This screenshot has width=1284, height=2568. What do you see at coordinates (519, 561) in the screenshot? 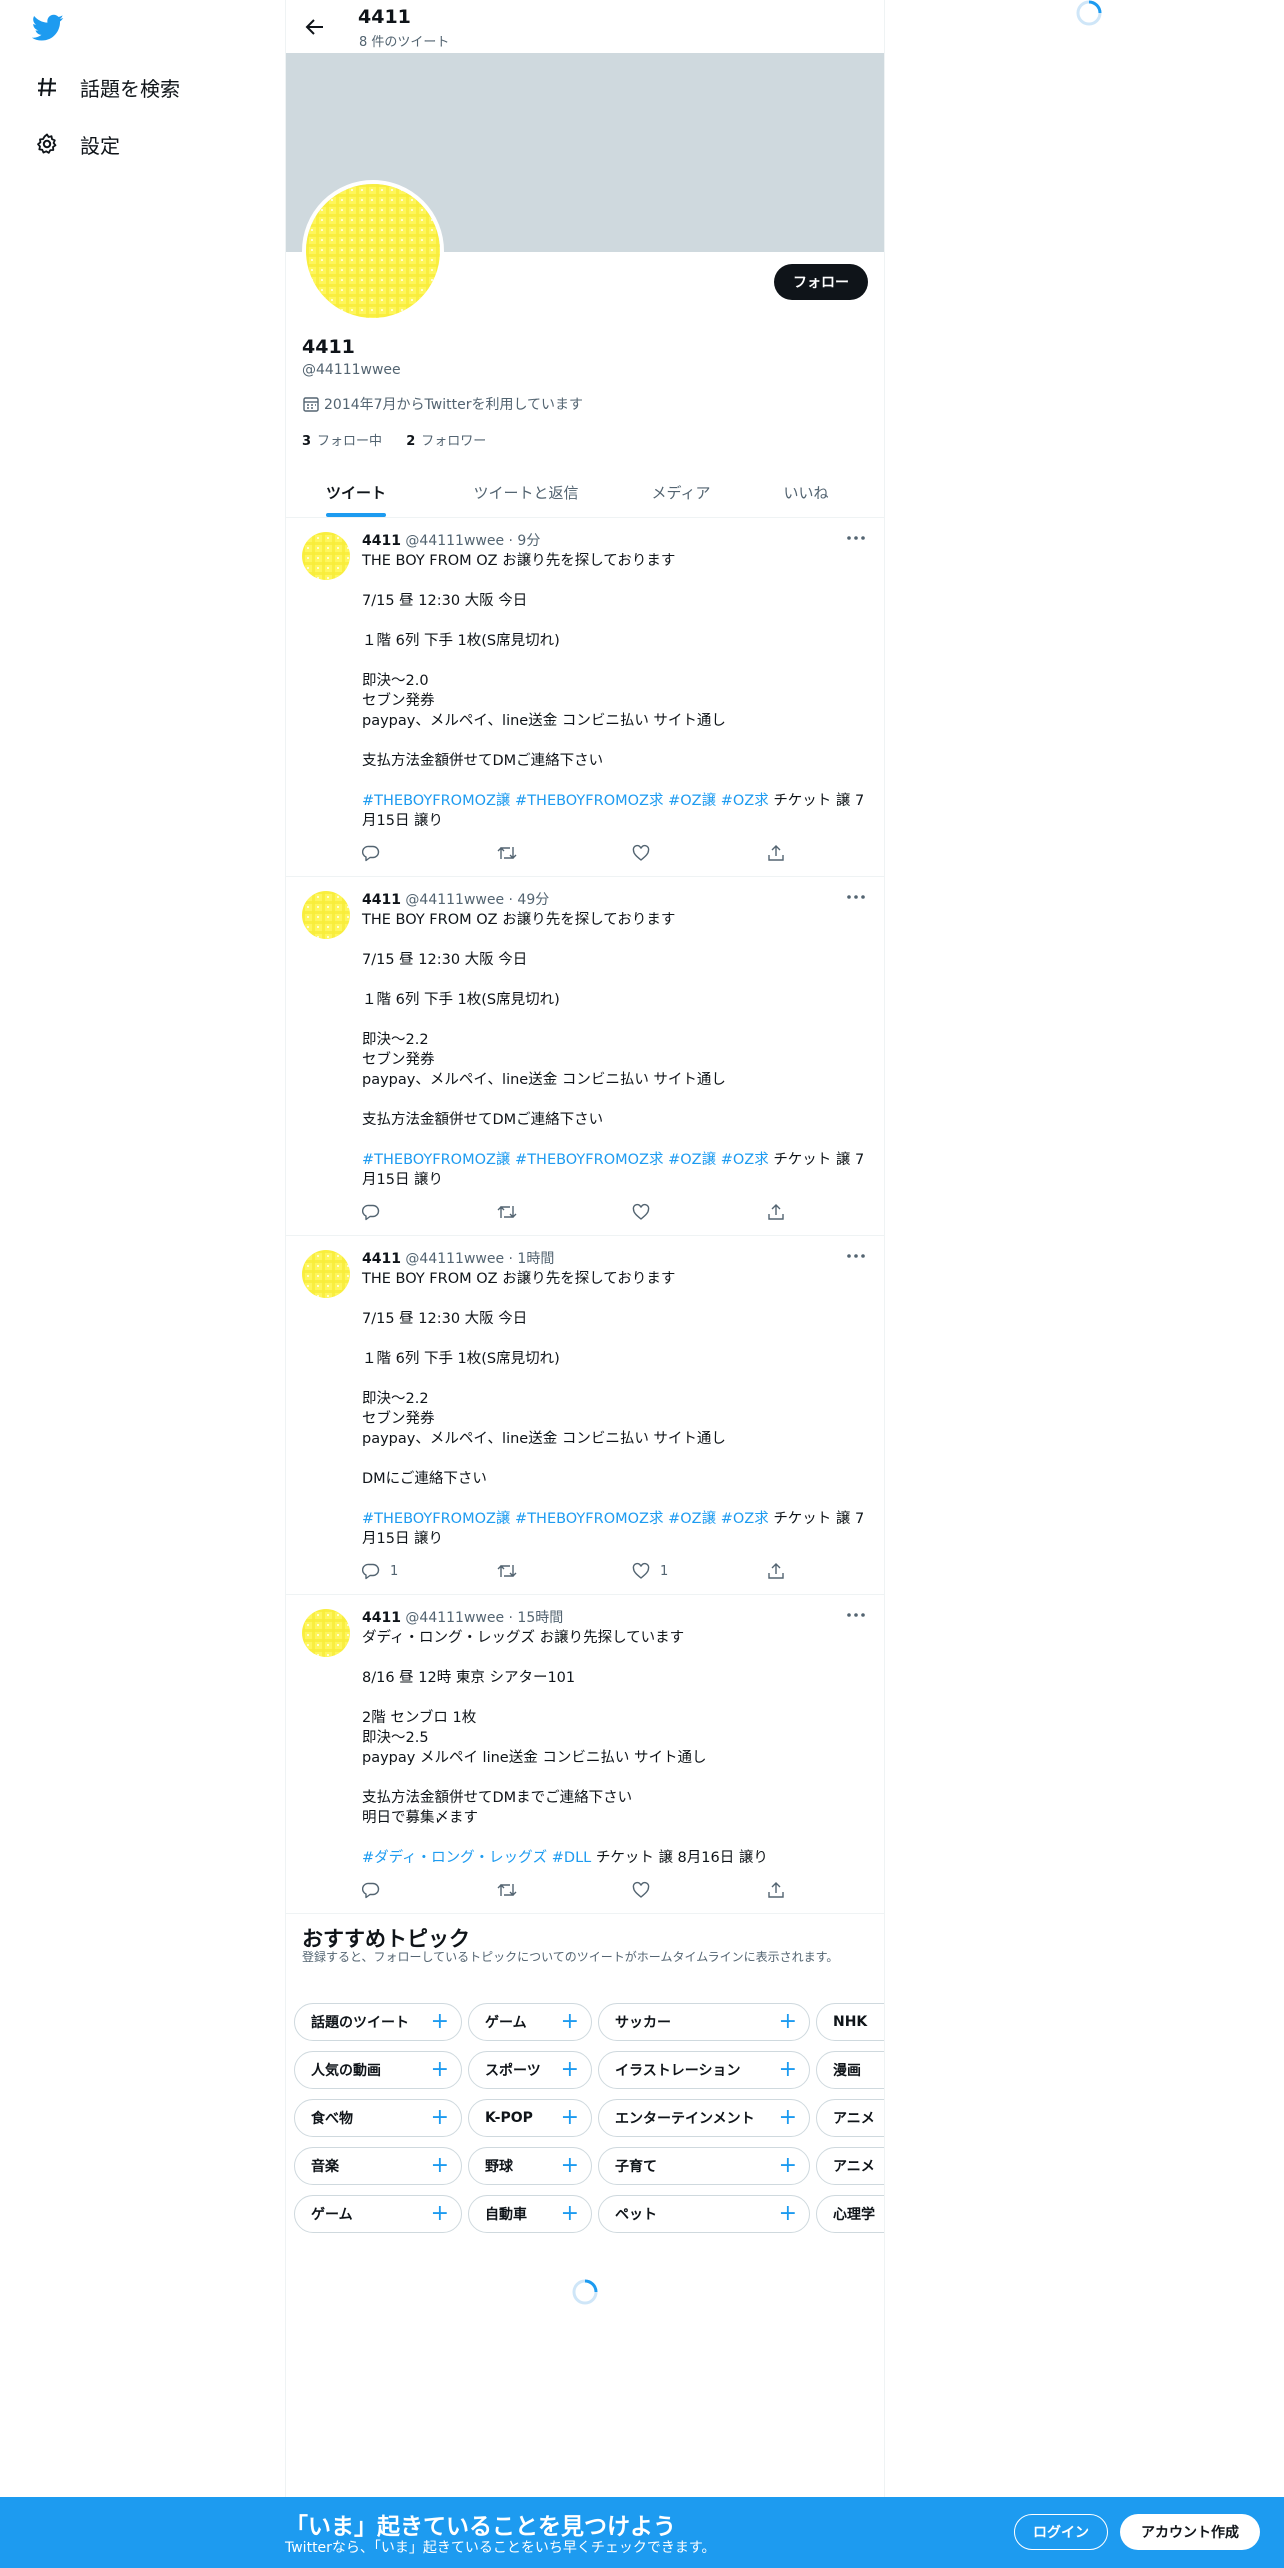
I see `tweet-line: THE BOY FROM OZ お譲り先を探しております` at bounding box center [519, 561].